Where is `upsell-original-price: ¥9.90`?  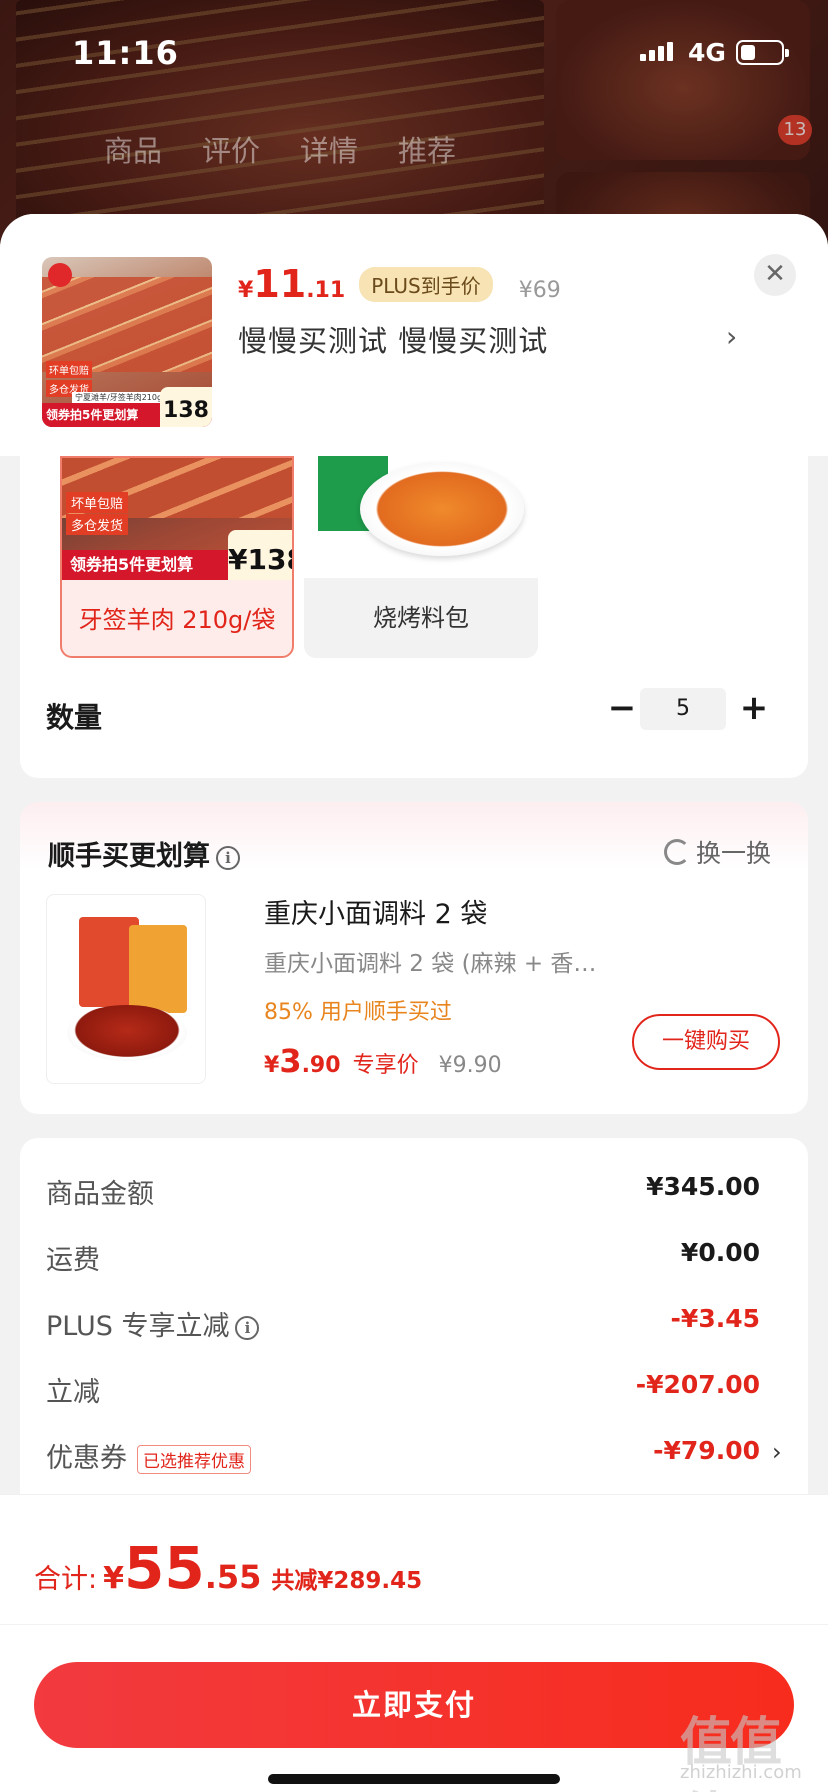 upsell-original-price: ¥9.90 is located at coordinates (470, 1065).